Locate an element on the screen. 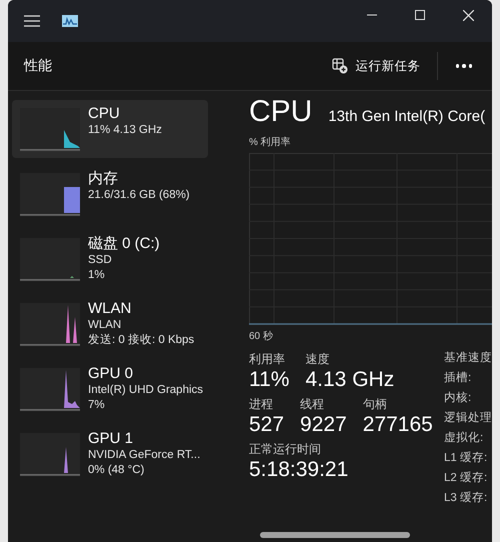  device-detail: SSD is located at coordinates (100, 260).